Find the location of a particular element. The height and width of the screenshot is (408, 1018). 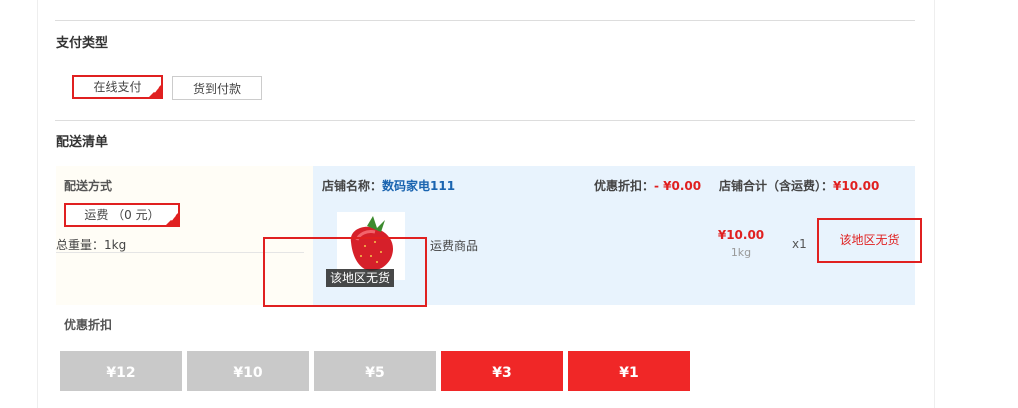

shop-total-value: ¥10.00 is located at coordinates (856, 186).